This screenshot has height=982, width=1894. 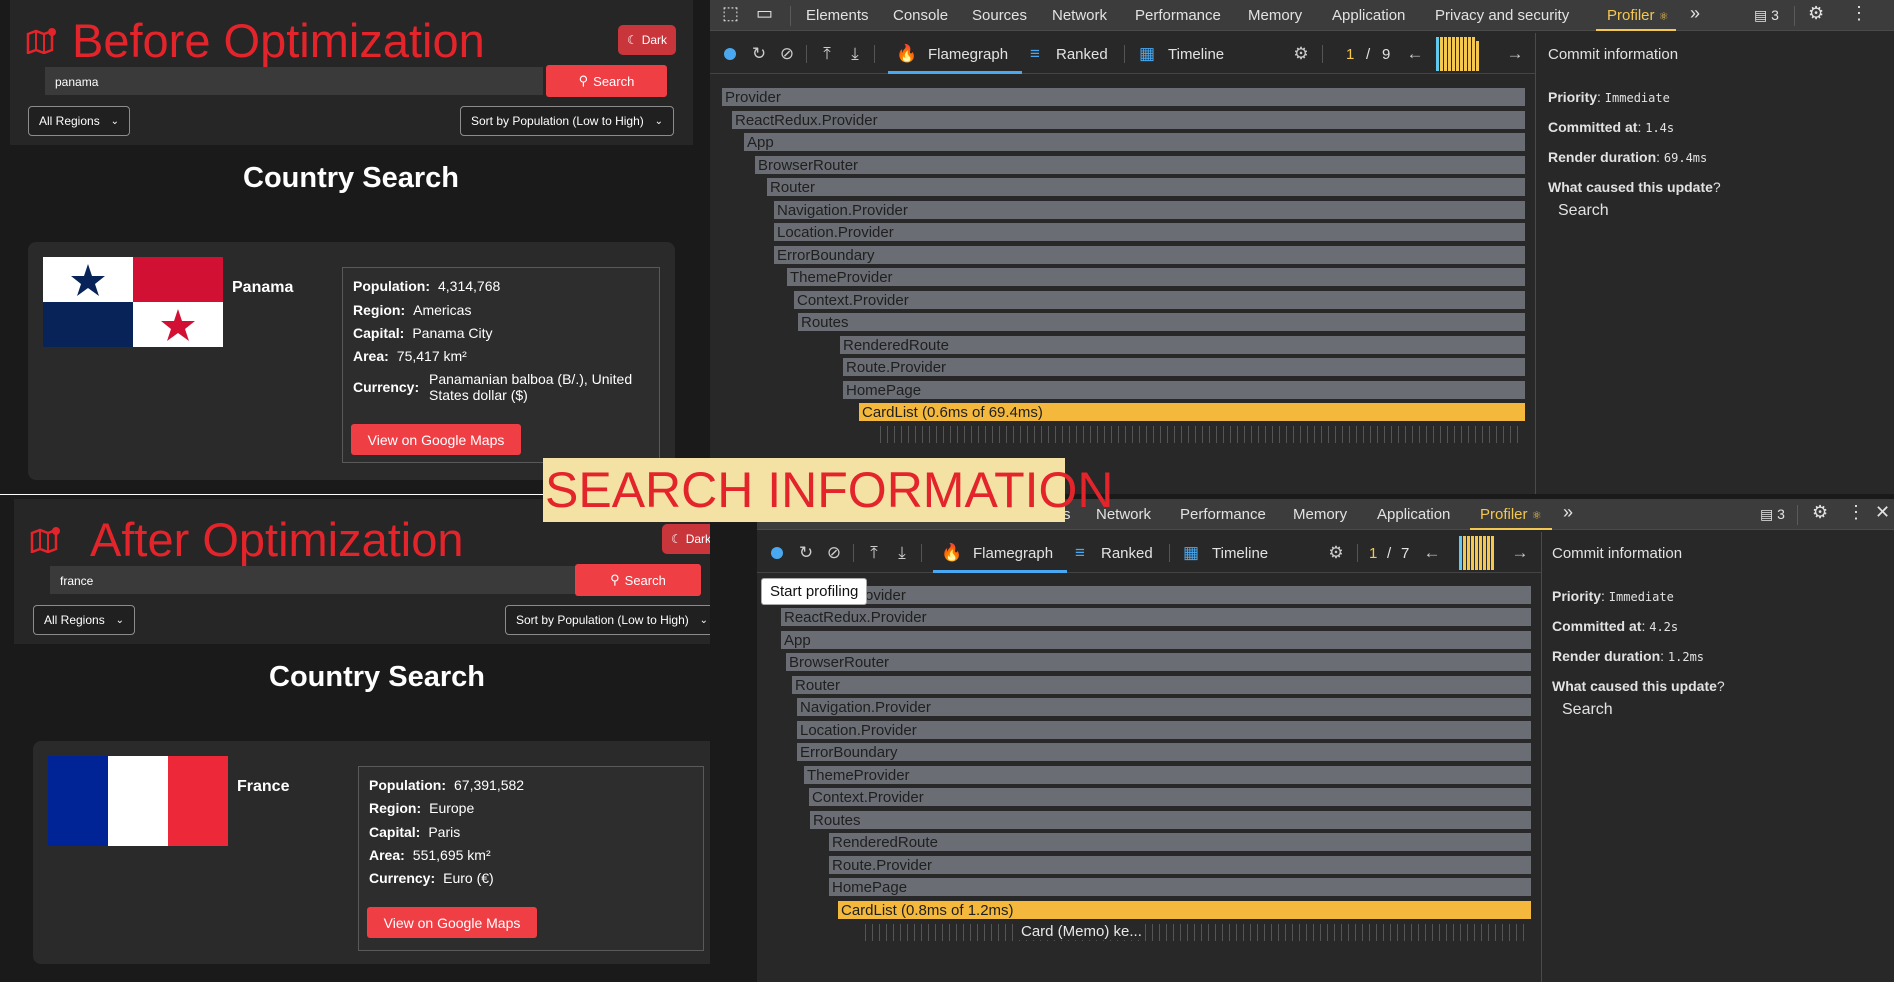 What do you see at coordinates (920, 15) in the screenshot?
I see `tab-console: Console` at bounding box center [920, 15].